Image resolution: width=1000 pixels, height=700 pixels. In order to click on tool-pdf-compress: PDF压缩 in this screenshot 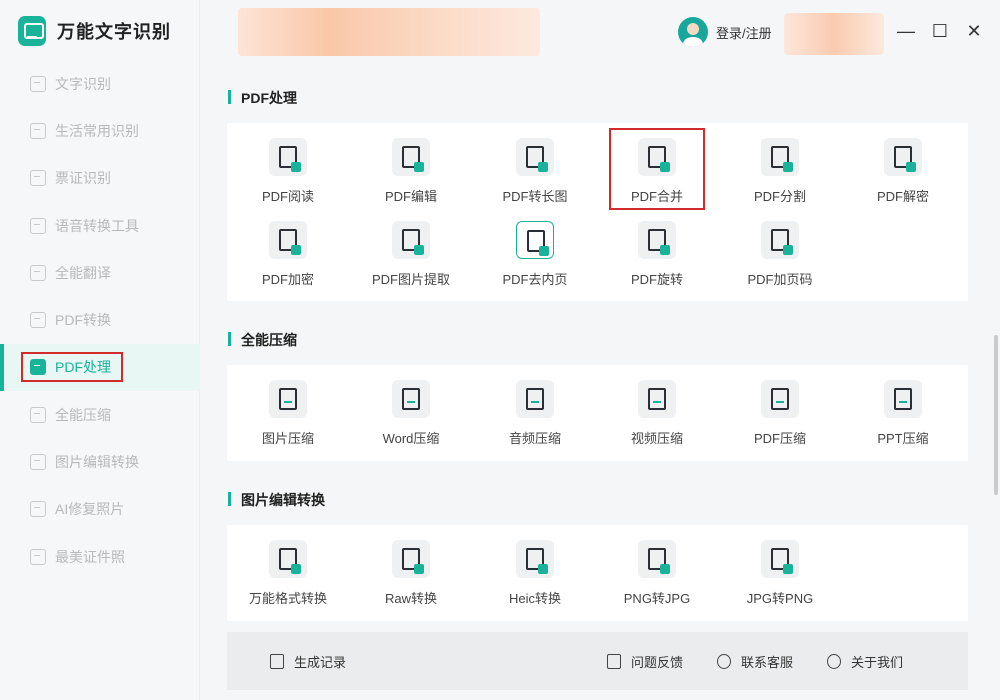, I will do `click(780, 418)`.